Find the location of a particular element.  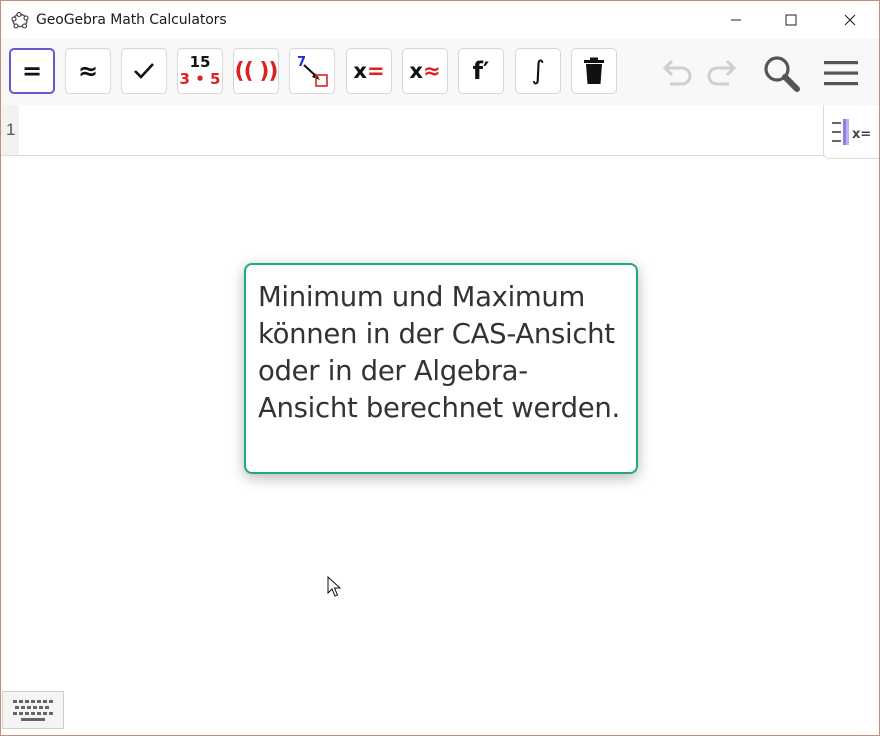

evaluate-button: = is located at coordinates (32, 71).